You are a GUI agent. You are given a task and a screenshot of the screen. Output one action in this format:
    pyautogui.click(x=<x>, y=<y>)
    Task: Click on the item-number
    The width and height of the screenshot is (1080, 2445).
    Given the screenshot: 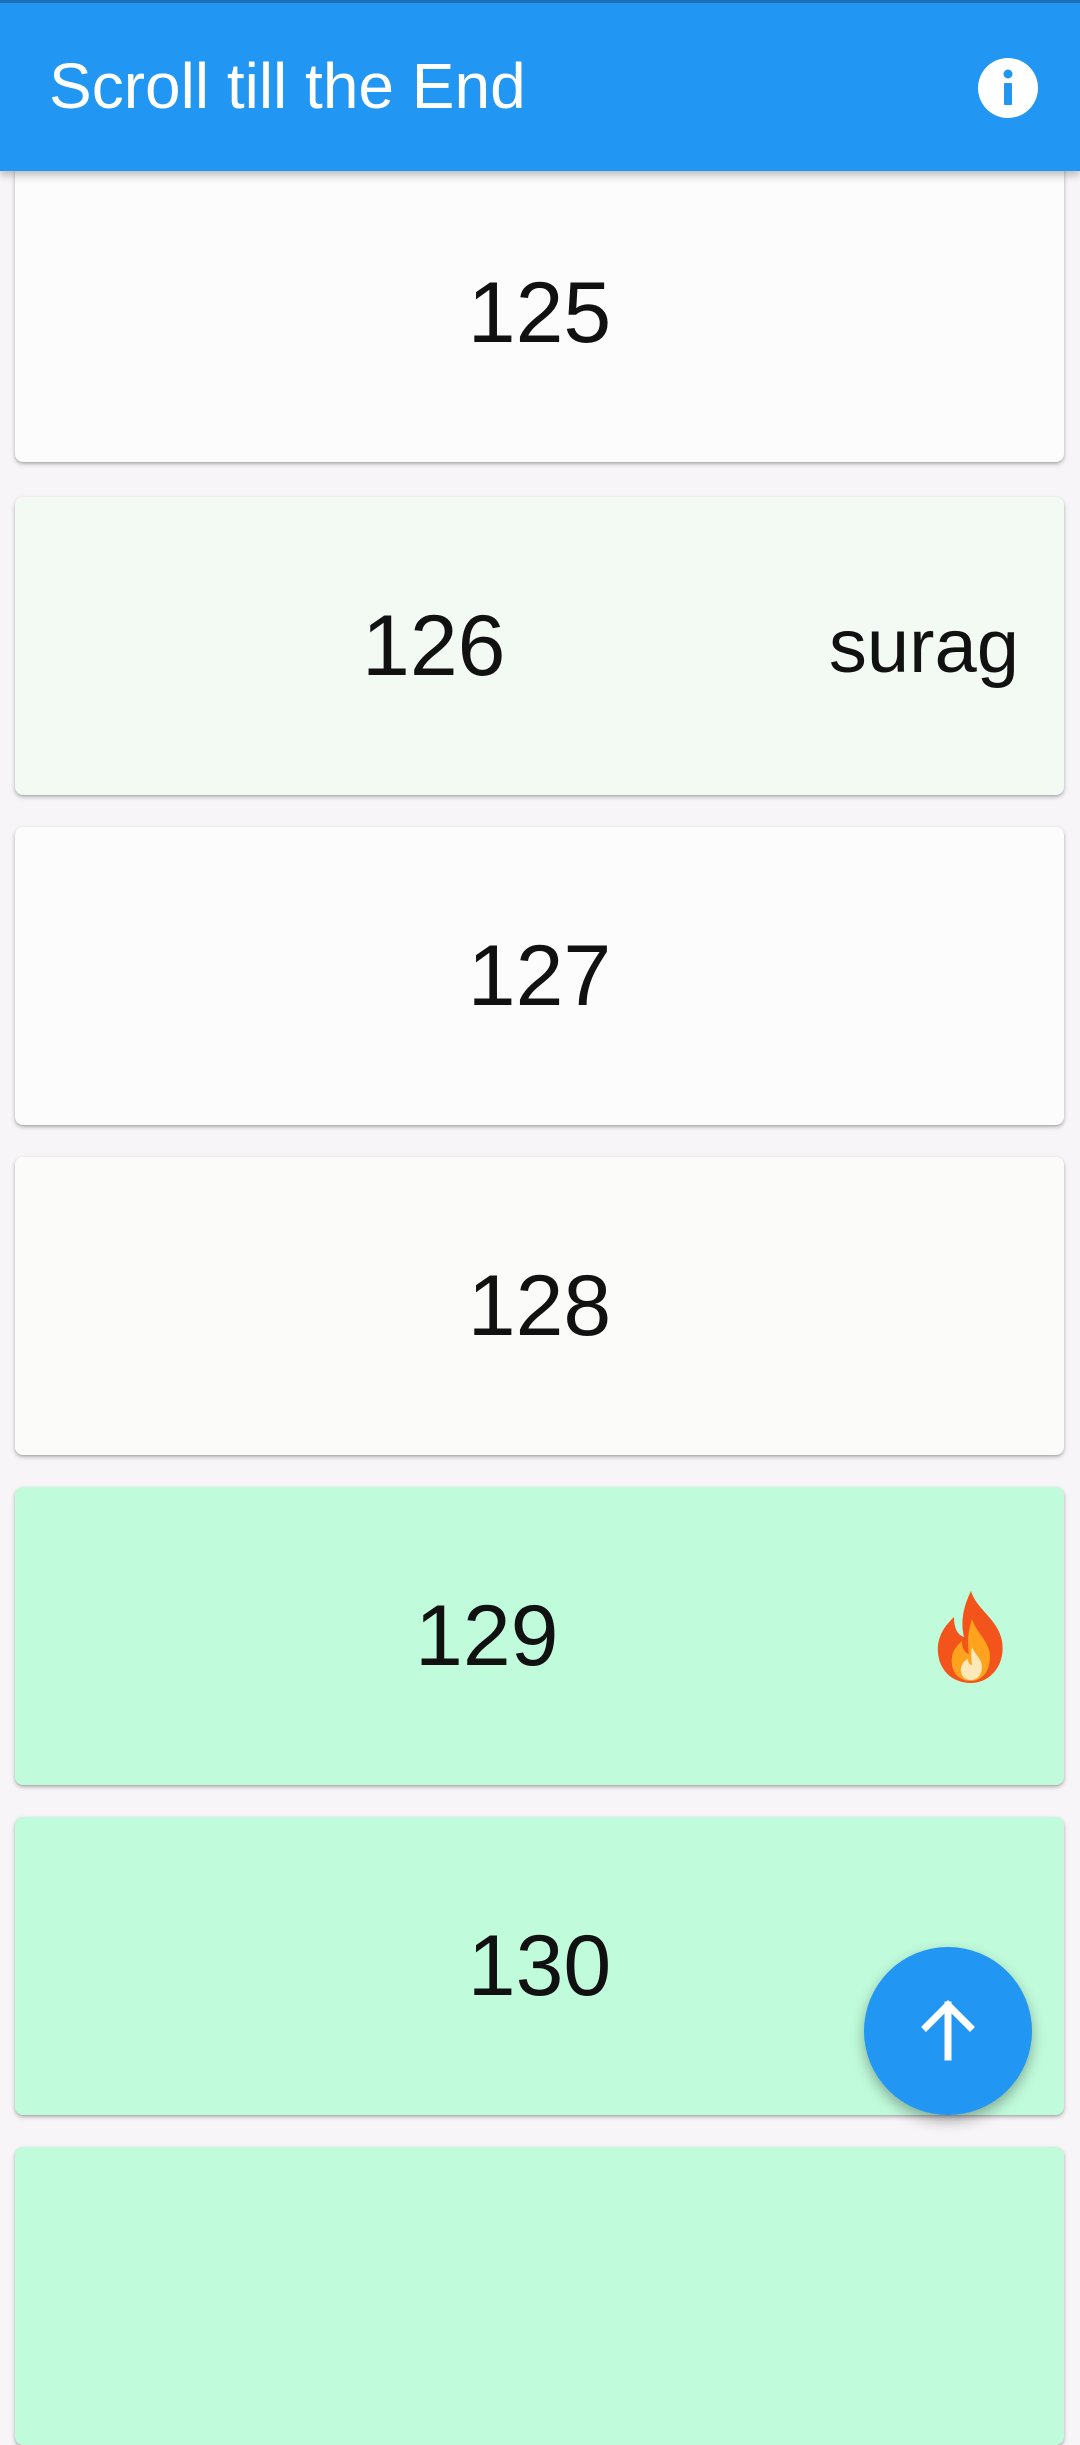 What is the action you would take?
    pyautogui.click(x=539, y=2296)
    